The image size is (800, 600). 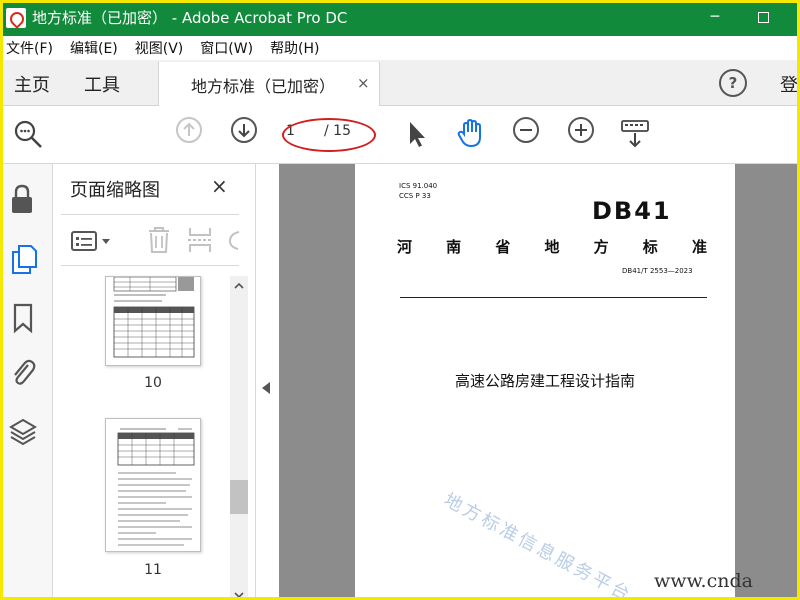 What do you see at coordinates (23, 318) in the screenshot?
I see `bookmark-icon` at bounding box center [23, 318].